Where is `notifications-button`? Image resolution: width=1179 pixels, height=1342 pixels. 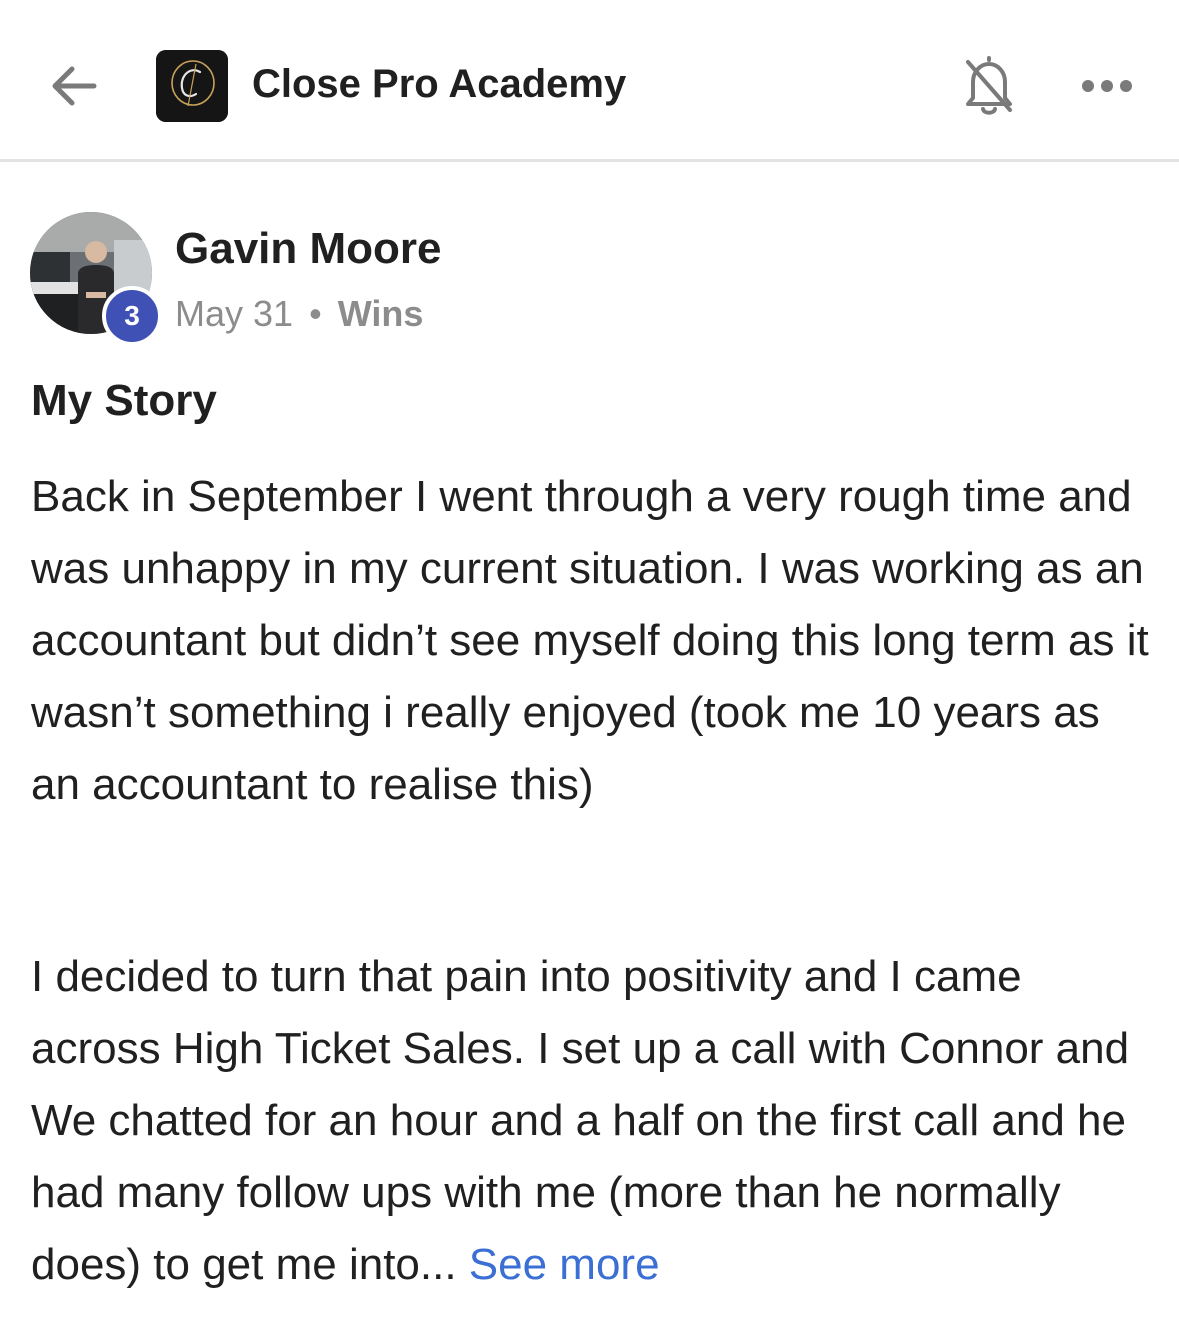 notifications-button is located at coordinates (989, 86).